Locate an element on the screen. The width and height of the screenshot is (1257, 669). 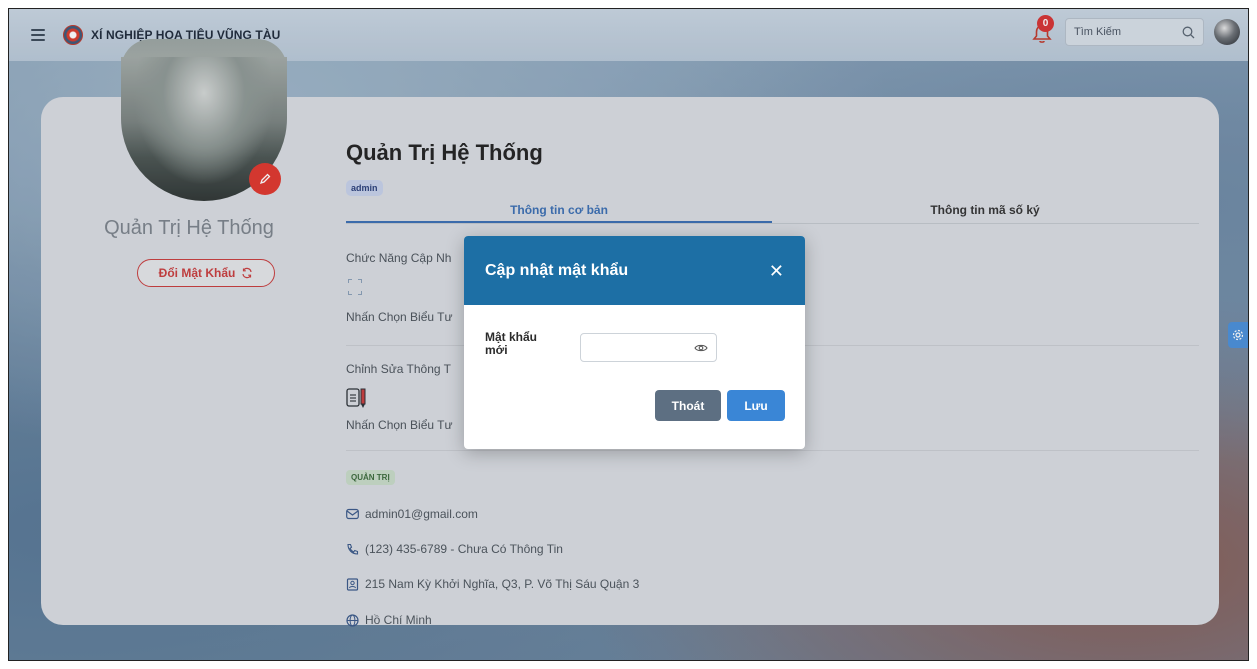
new-password-field is located at coordinates (648, 347).